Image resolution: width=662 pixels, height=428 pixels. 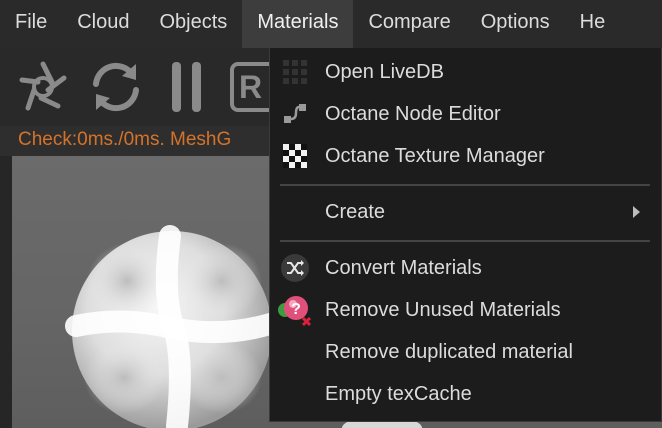 I want to click on remove-unused-icon: ?, so click(x=295, y=310).